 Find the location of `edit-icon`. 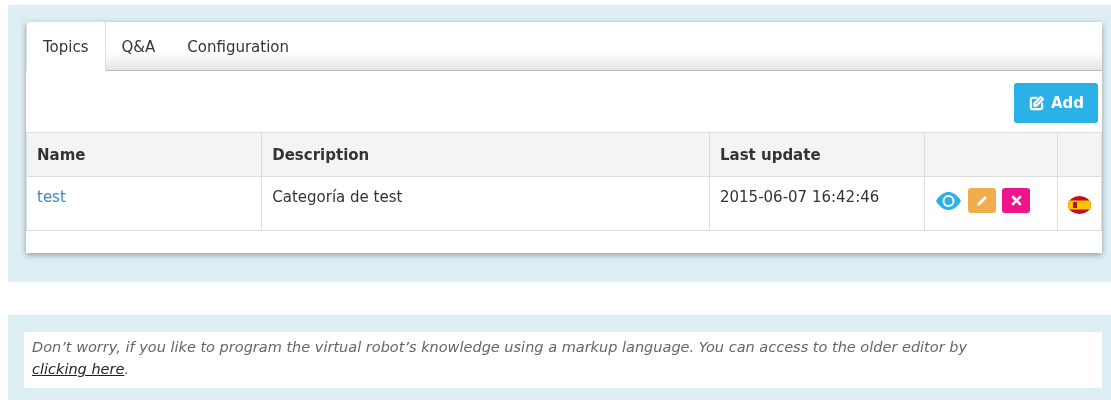

edit-icon is located at coordinates (1036, 103).